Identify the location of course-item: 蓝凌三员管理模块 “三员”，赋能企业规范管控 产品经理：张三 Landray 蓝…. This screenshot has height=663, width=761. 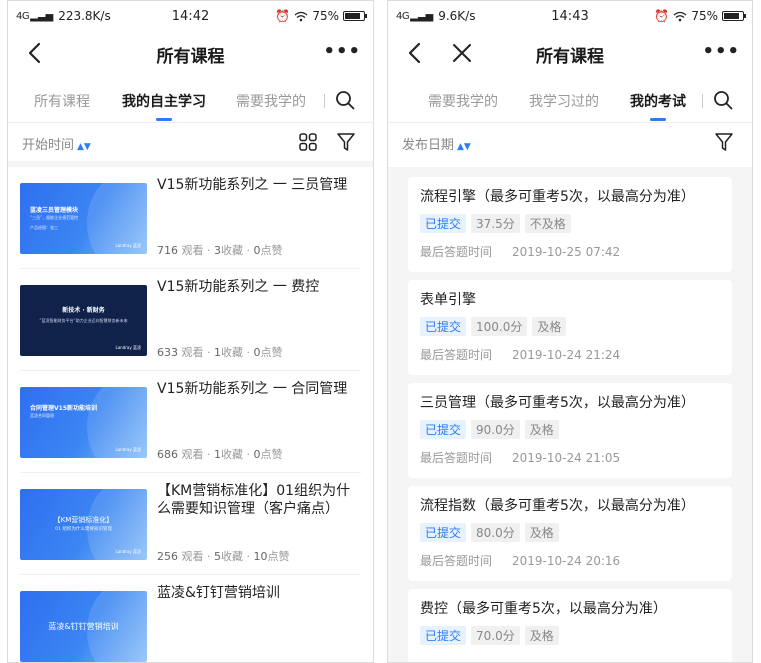
(190, 218).